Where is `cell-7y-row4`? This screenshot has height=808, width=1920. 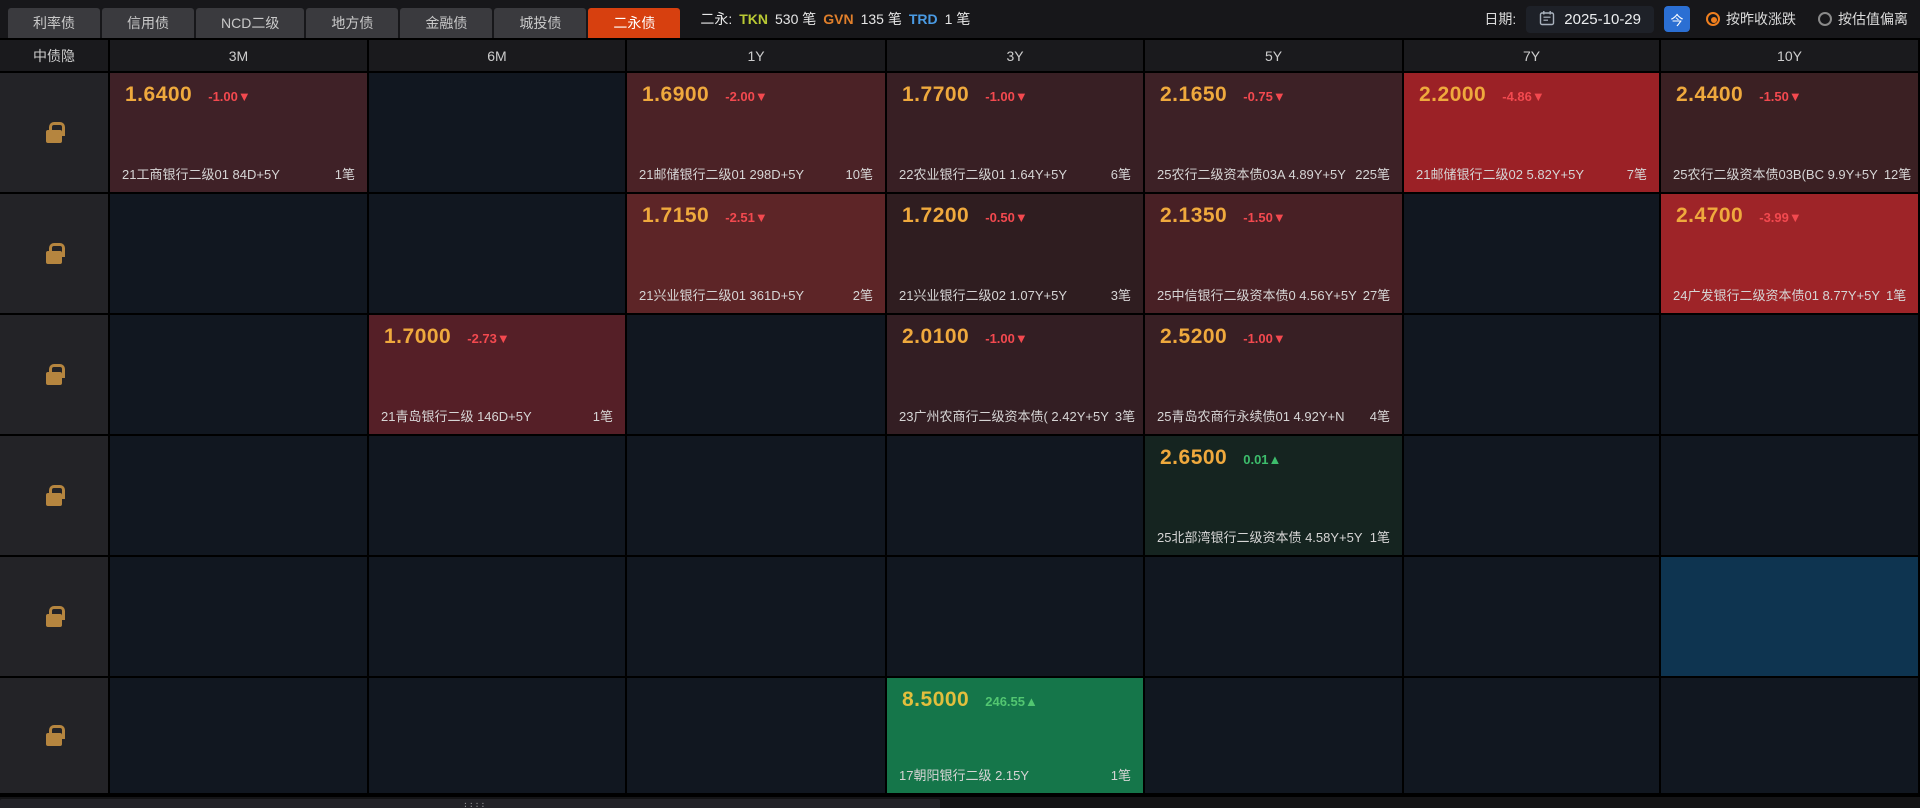 cell-7y-row4 is located at coordinates (1532, 496).